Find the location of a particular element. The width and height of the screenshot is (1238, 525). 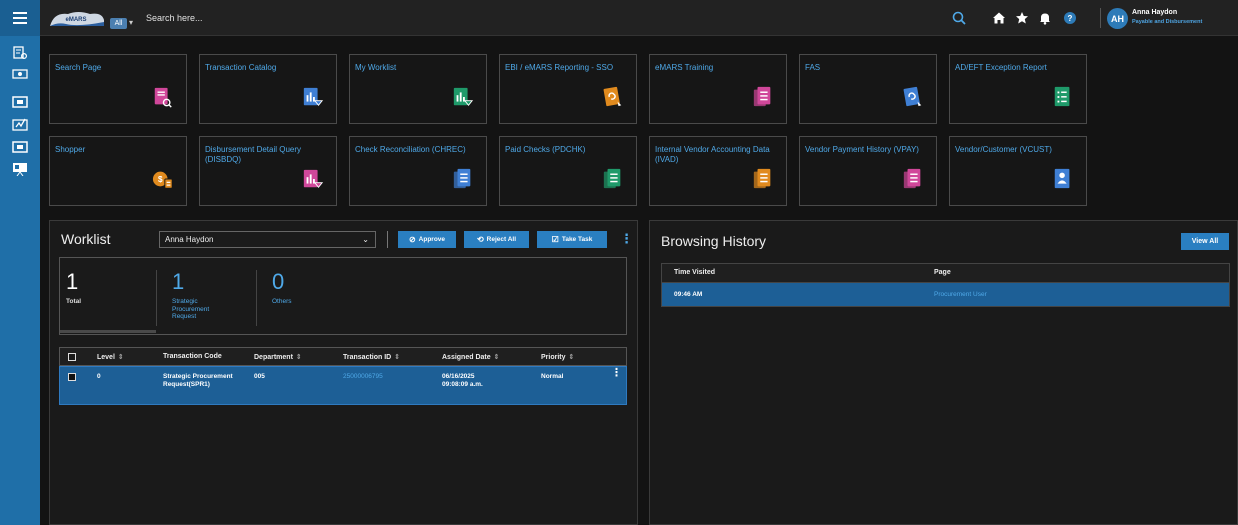

search-scope-dropdown: All ▾ is located at coordinates (126, 20).